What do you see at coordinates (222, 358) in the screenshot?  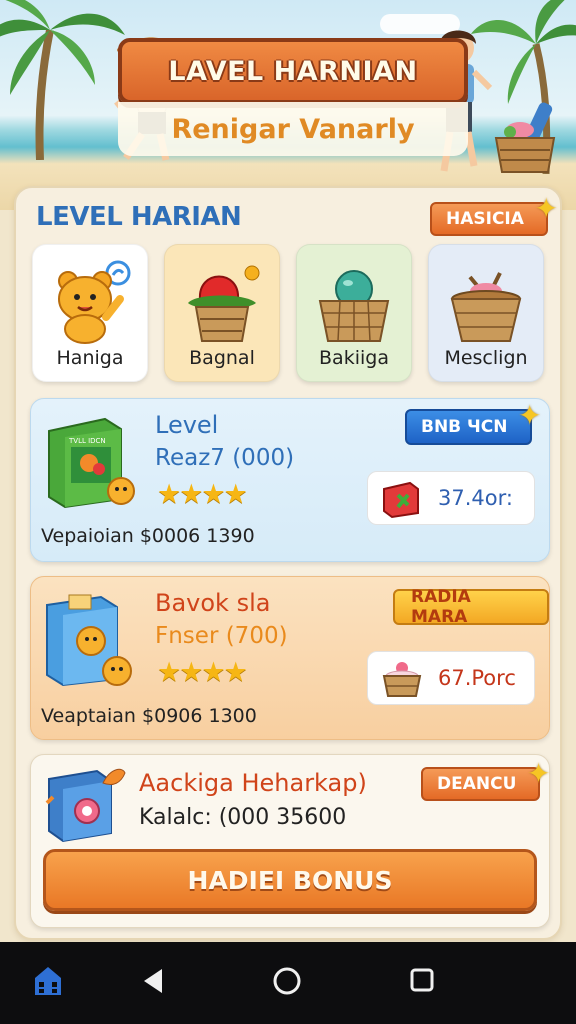 I see `category-label: Bagnal` at bounding box center [222, 358].